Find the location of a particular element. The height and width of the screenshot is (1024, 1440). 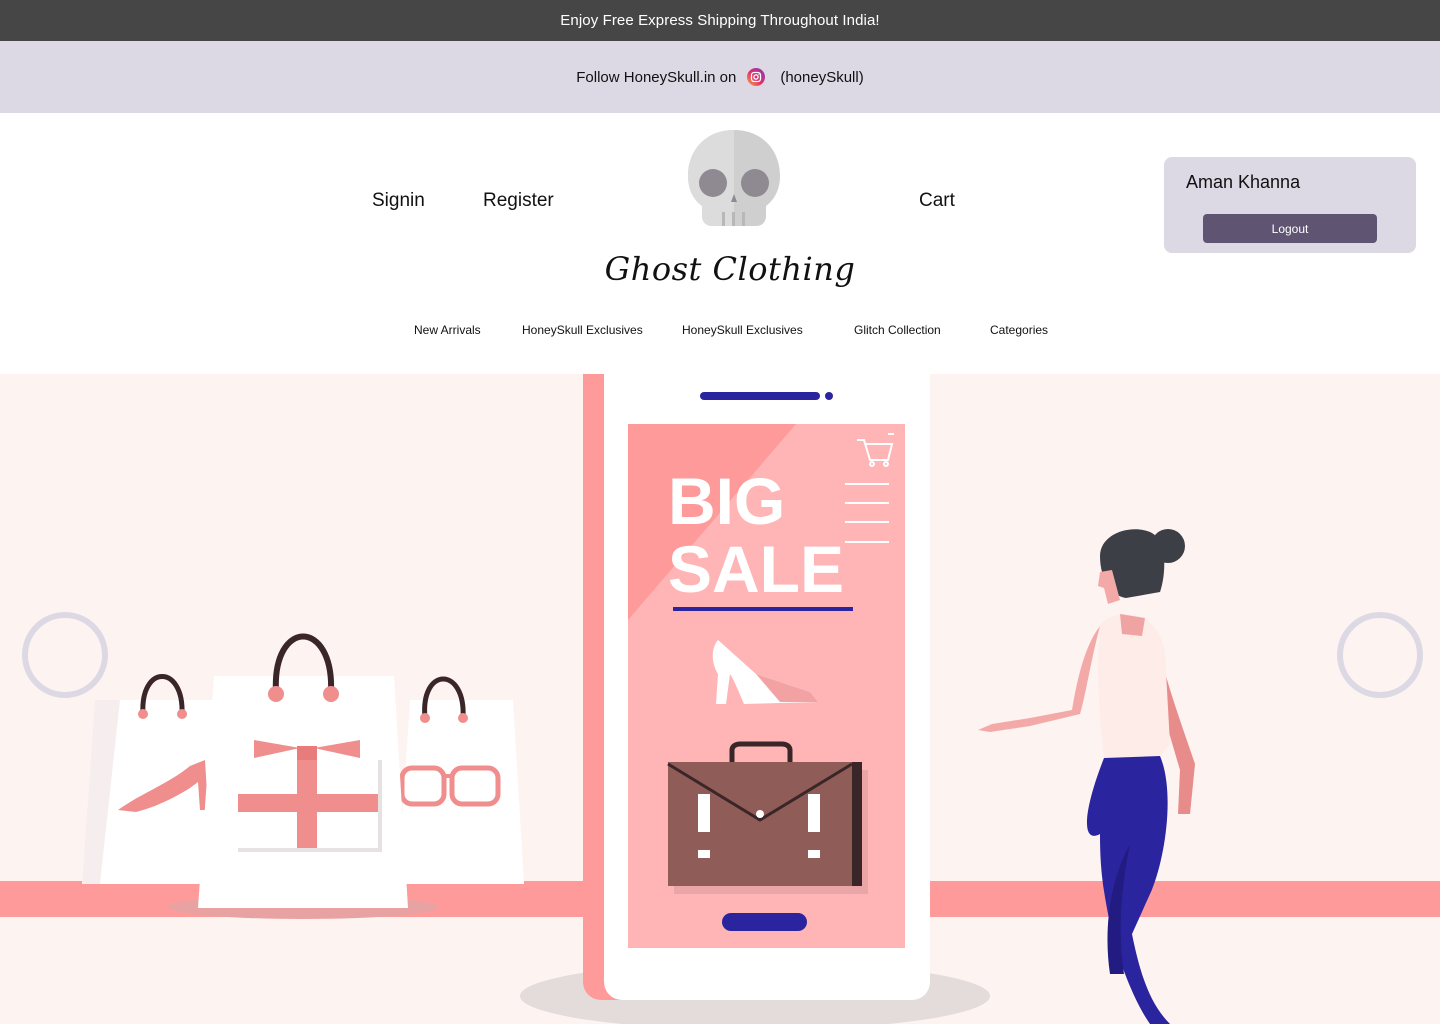

signin-link: Signin is located at coordinates (398, 201).